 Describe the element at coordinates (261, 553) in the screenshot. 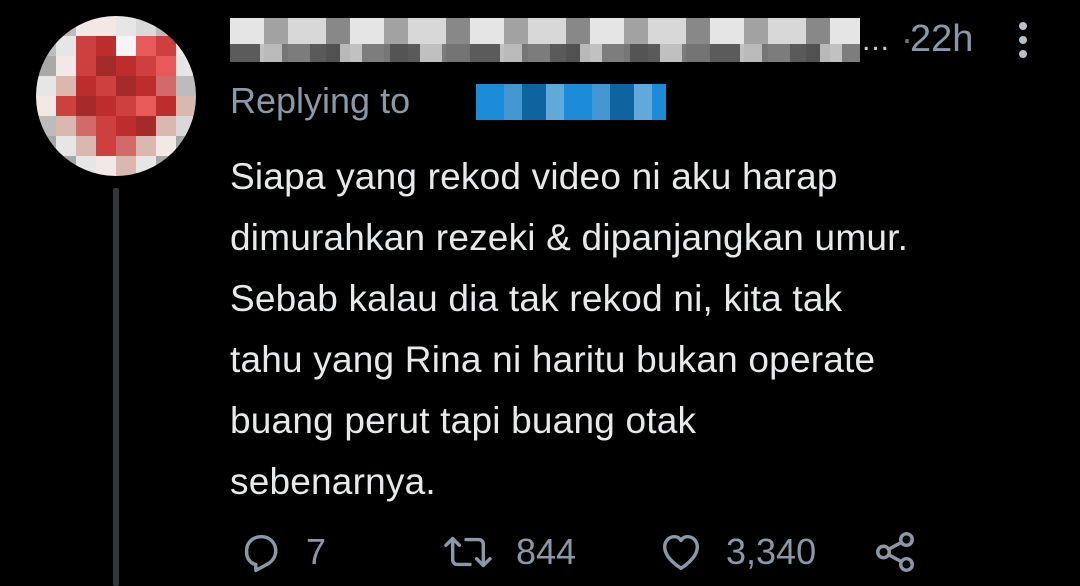

I see `speech-bubble-icon` at that location.